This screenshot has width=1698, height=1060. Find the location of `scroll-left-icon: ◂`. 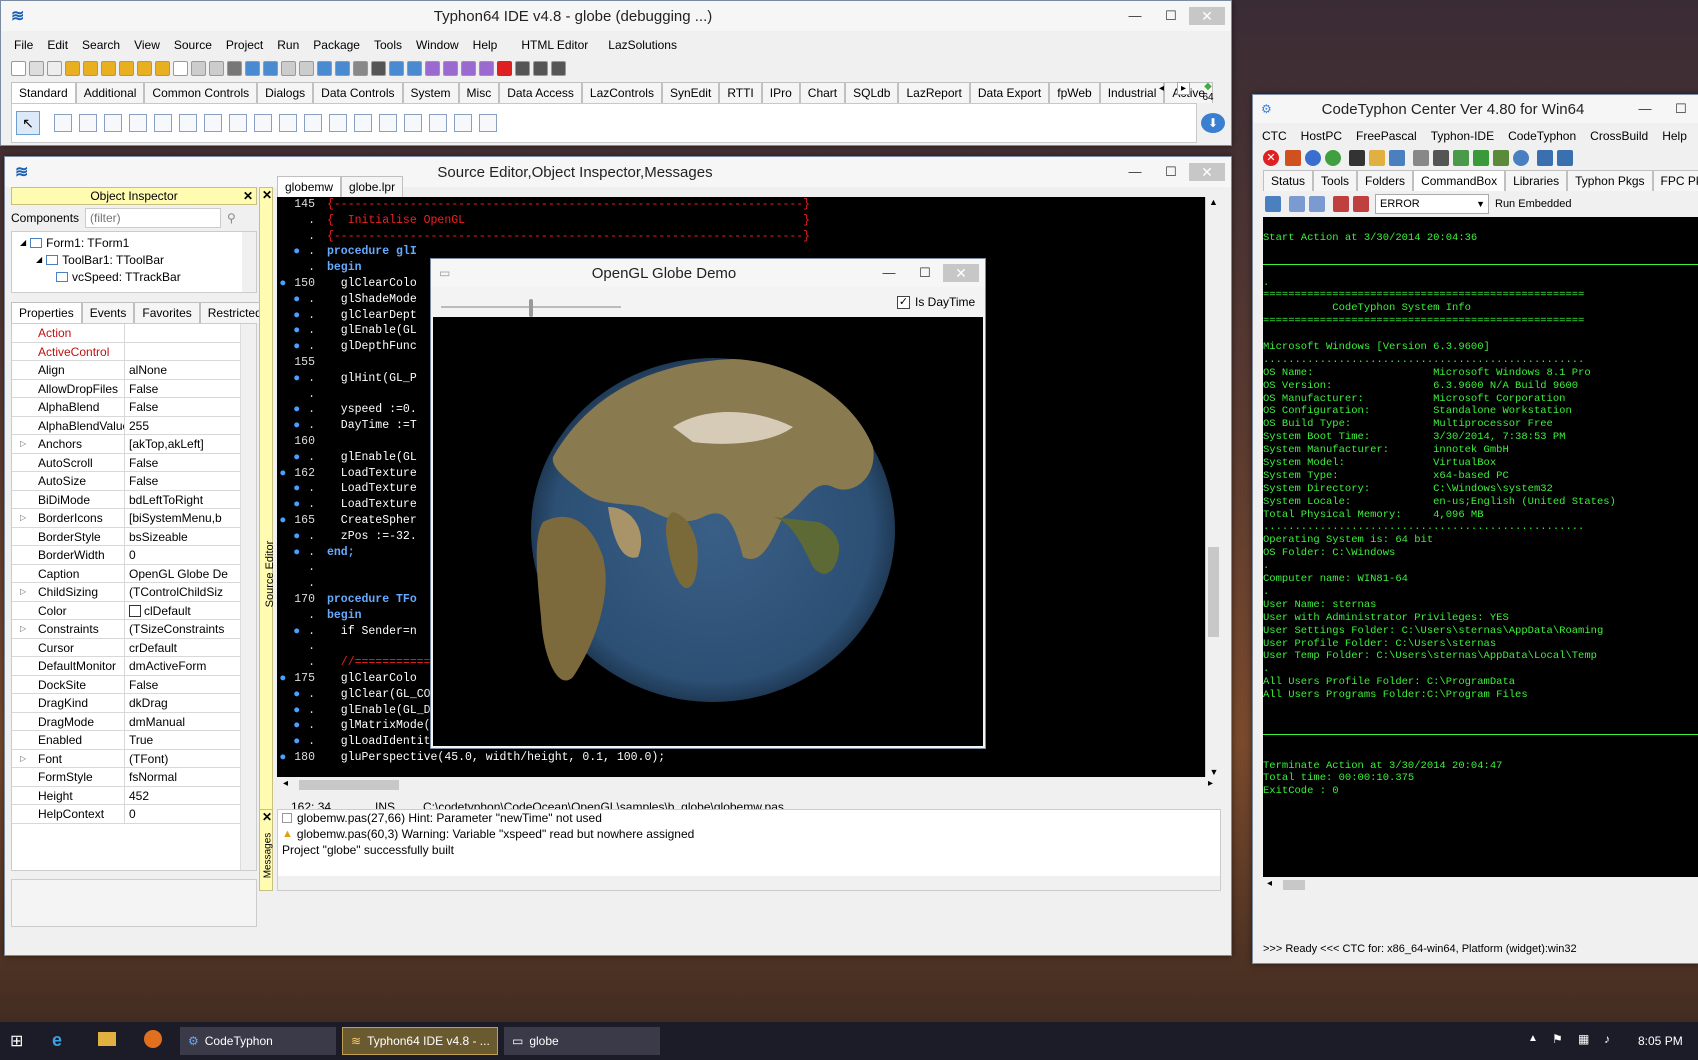

scroll-left-icon: ◂ is located at coordinates (1269, 883).